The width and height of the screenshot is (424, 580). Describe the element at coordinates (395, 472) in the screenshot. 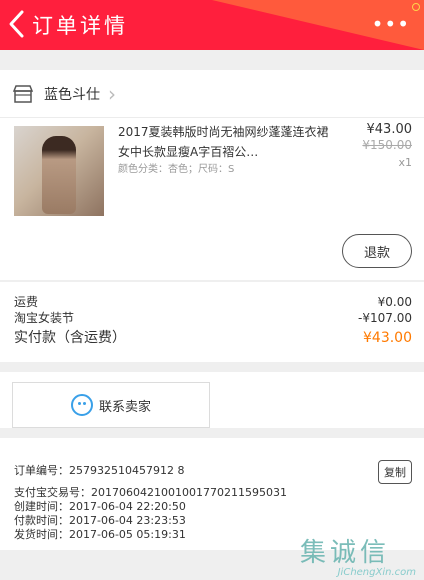

I see `copy-button: 复制` at that location.